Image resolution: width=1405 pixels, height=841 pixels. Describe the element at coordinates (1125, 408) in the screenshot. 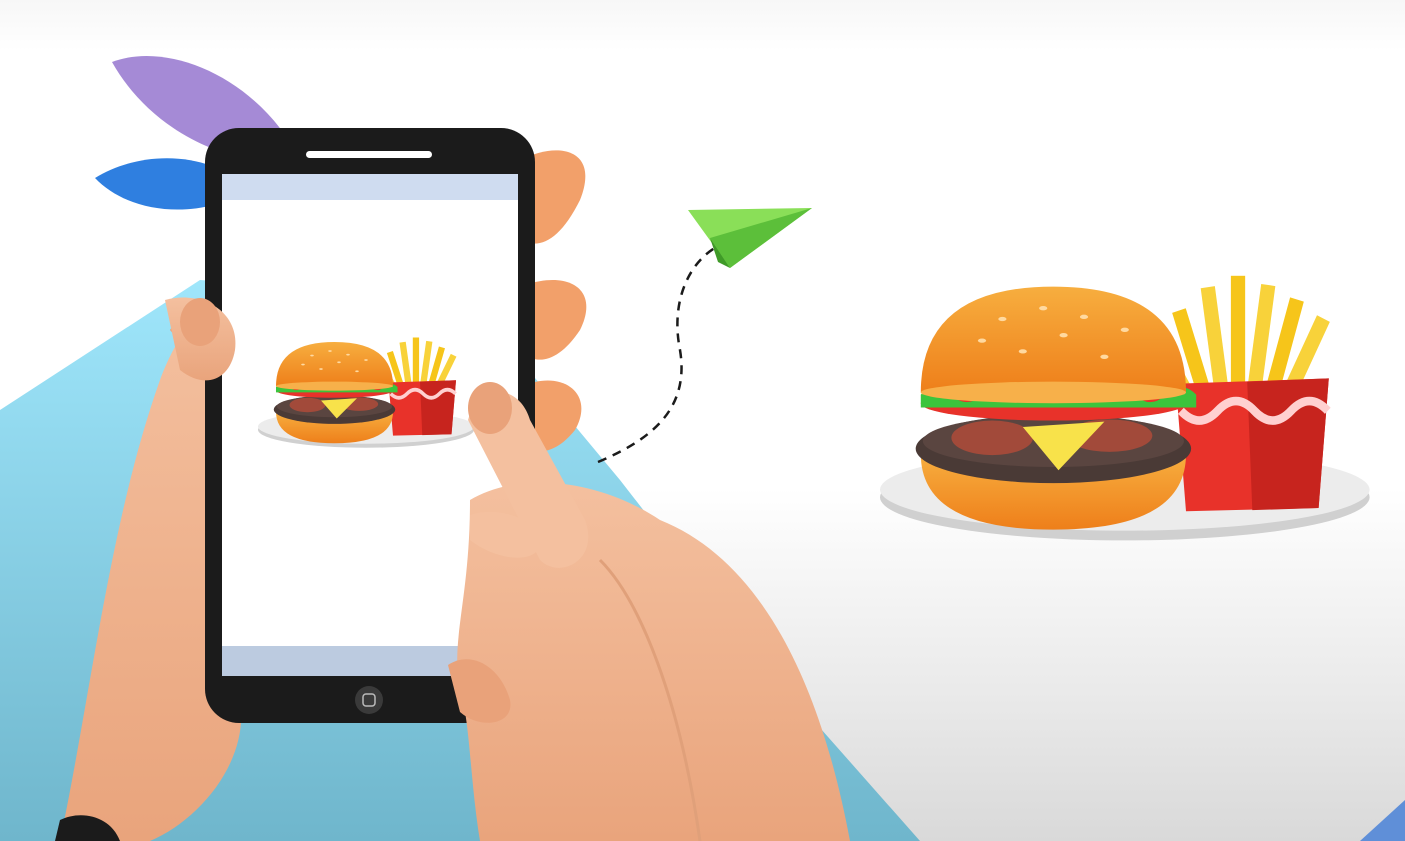

I see `burger-and-fries-image` at that location.